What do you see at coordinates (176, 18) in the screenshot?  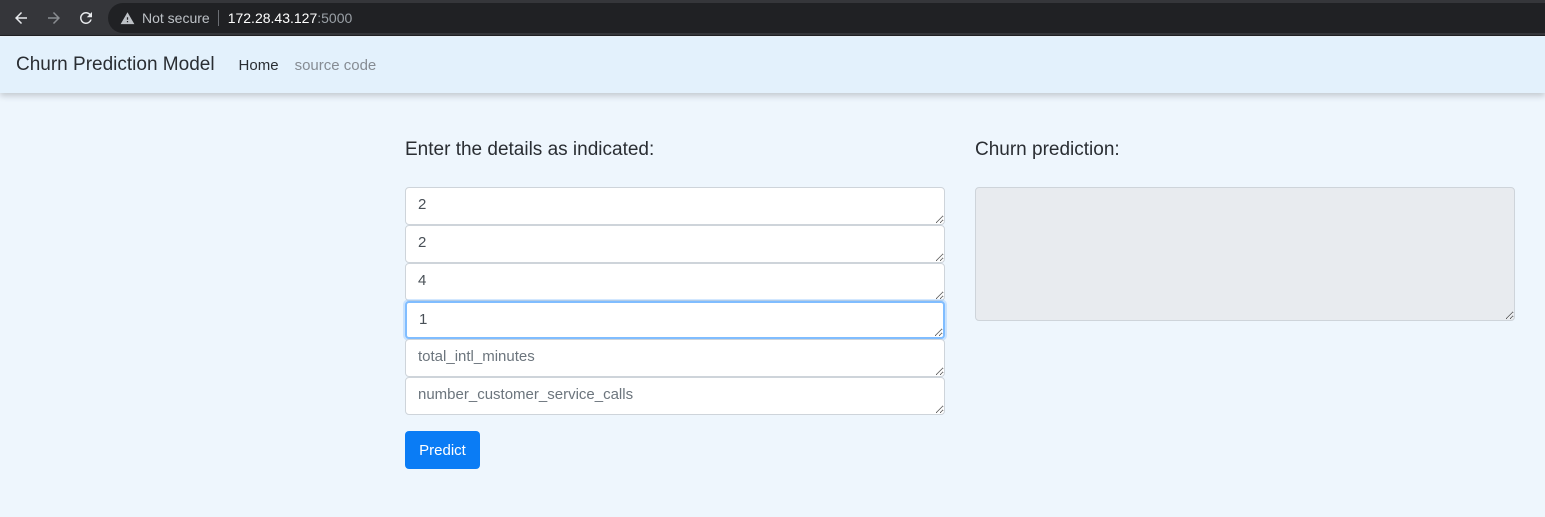 I see `security-status: Not secure` at bounding box center [176, 18].